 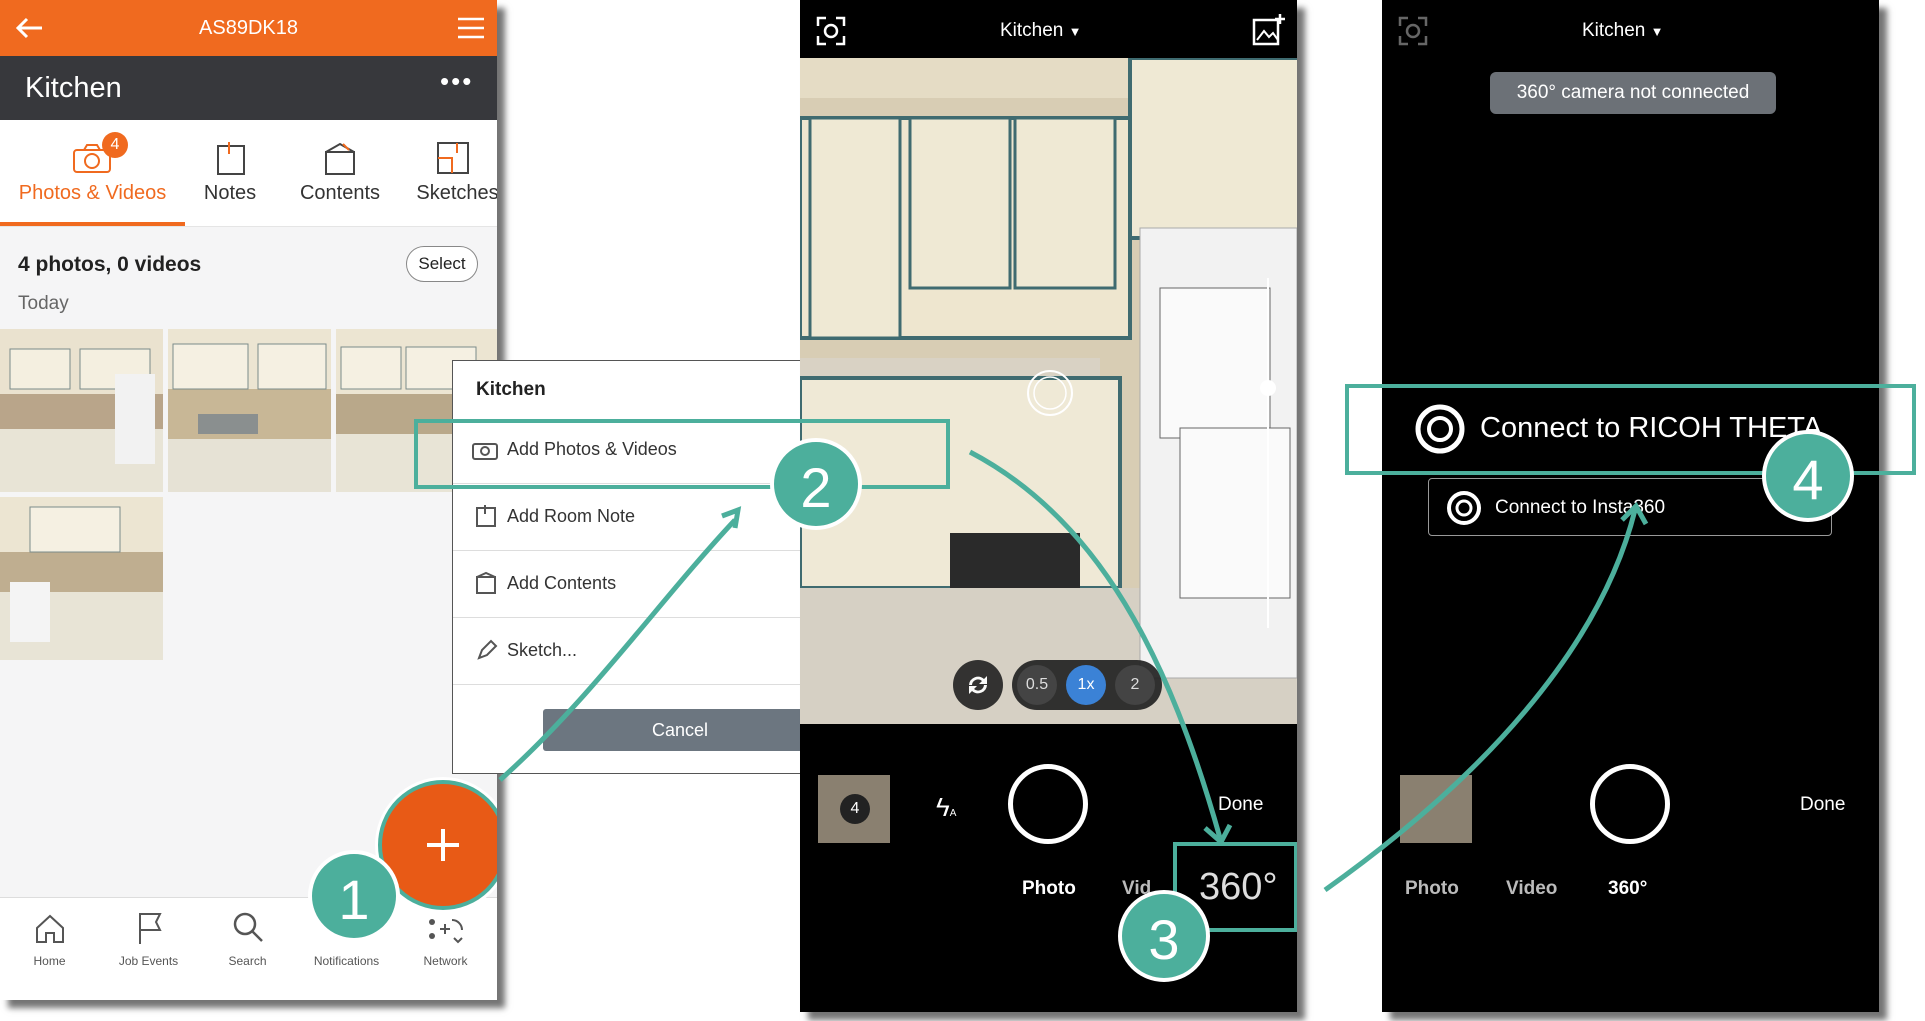 What do you see at coordinates (1808, 476) in the screenshot?
I see `step-4-badge: 4` at bounding box center [1808, 476].